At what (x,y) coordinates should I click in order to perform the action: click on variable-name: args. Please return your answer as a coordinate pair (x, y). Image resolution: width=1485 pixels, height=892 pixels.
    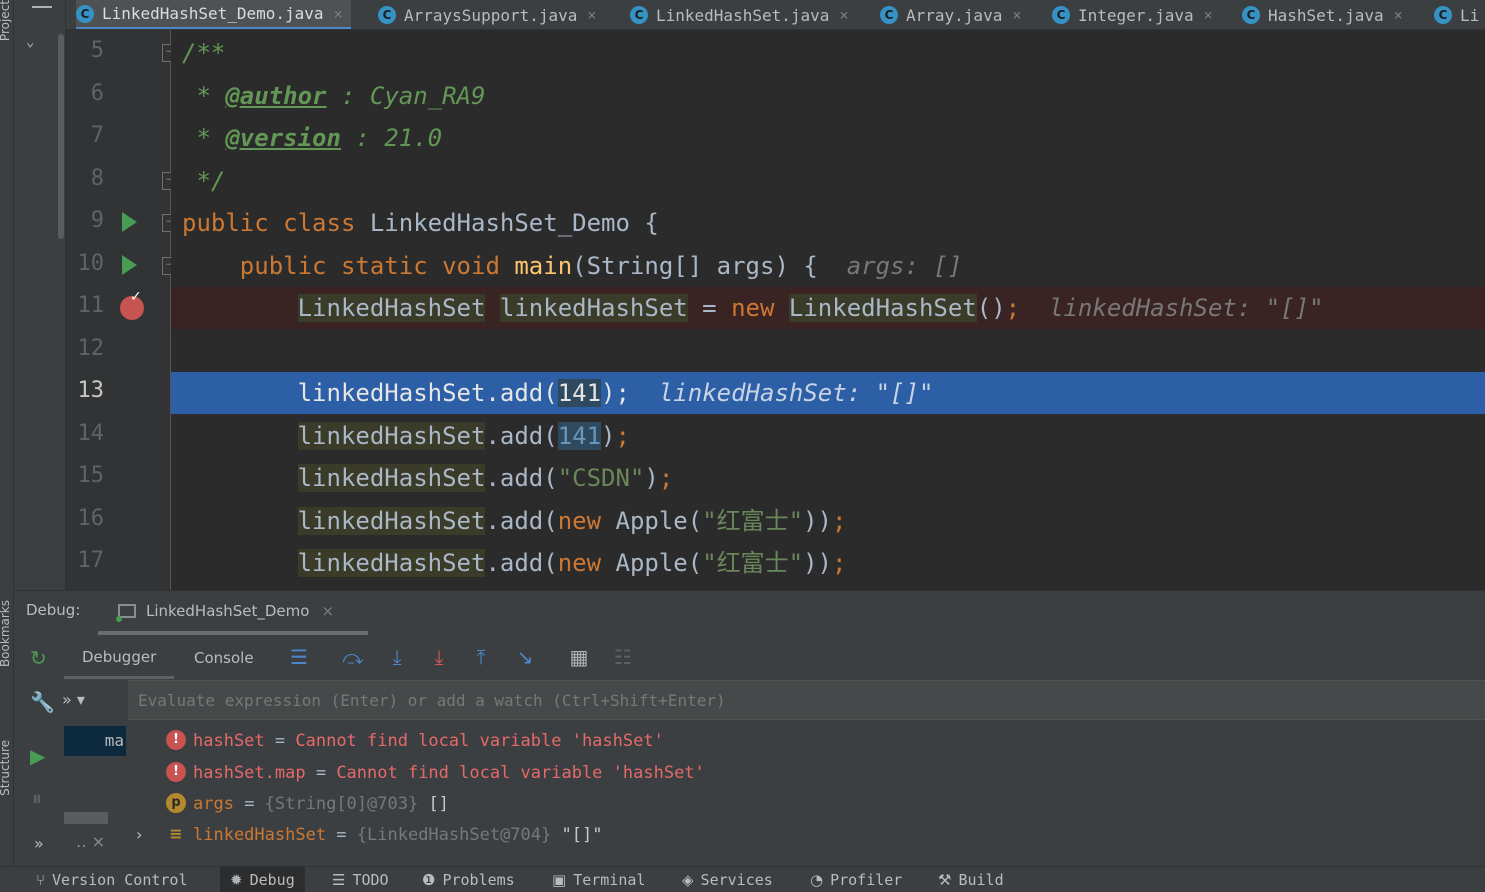
    Looking at the image, I should click on (213, 804).